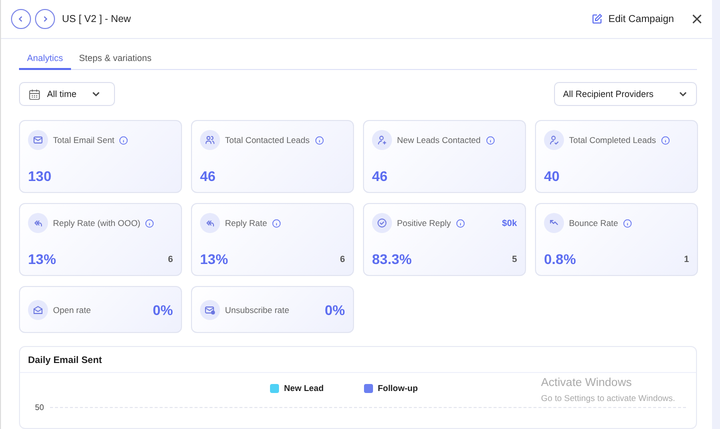 The width and height of the screenshot is (720, 429). Describe the element at coordinates (554, 140) in the screenshot. I see `user-check-icon` at that location.